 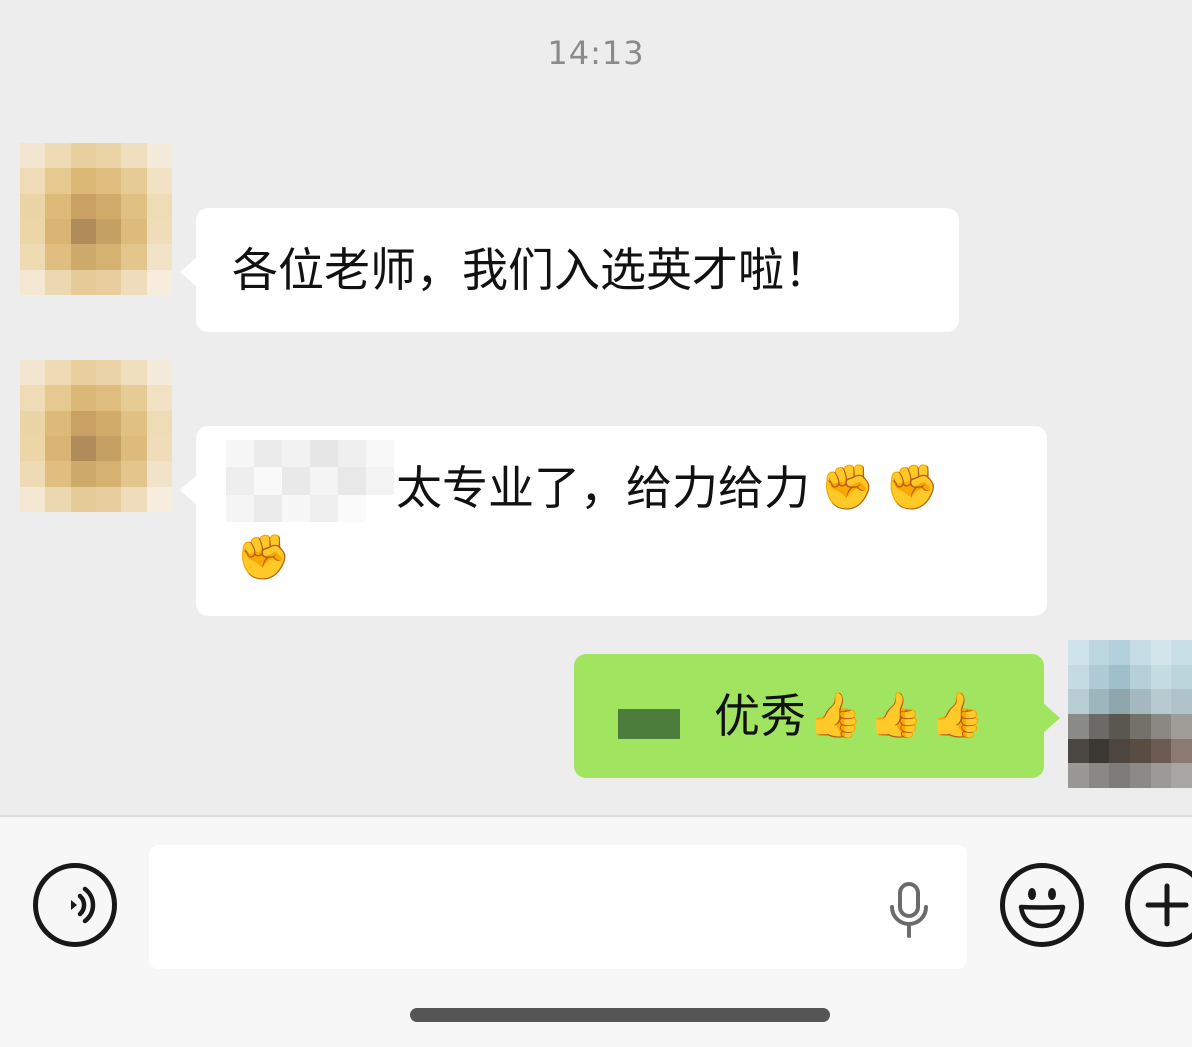 I want to click on voice-toggle-button, so click(x=75, y=905).